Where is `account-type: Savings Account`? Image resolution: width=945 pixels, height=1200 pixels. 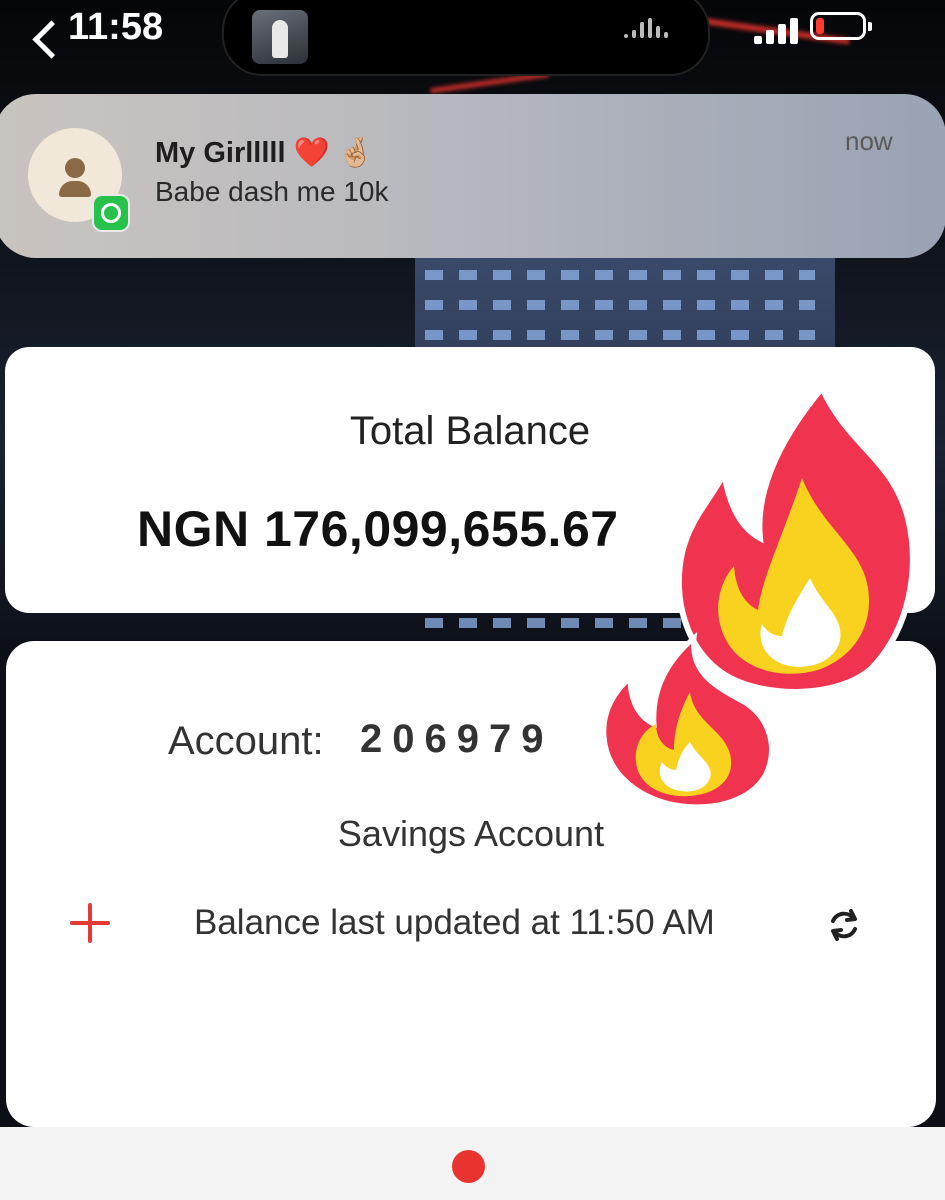
account-type: Savings Account is located at coordinates (471, 833).